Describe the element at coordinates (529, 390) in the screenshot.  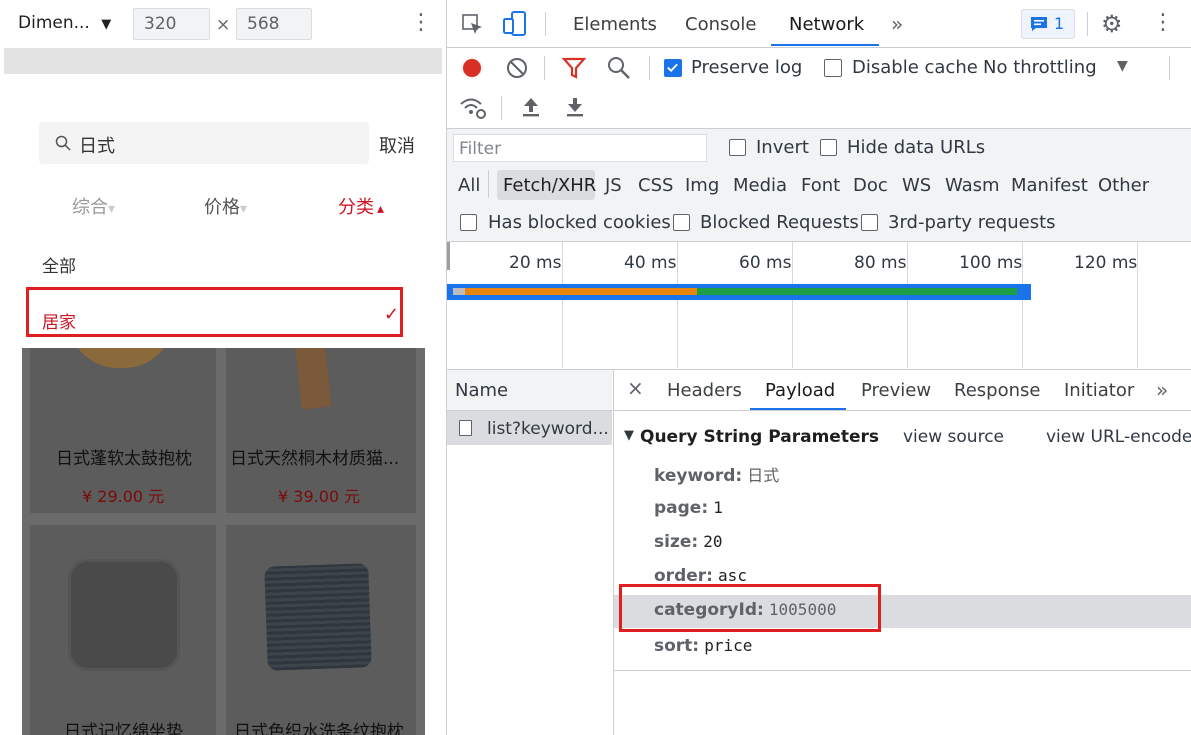
I see `name-column-header: Name` at that location.